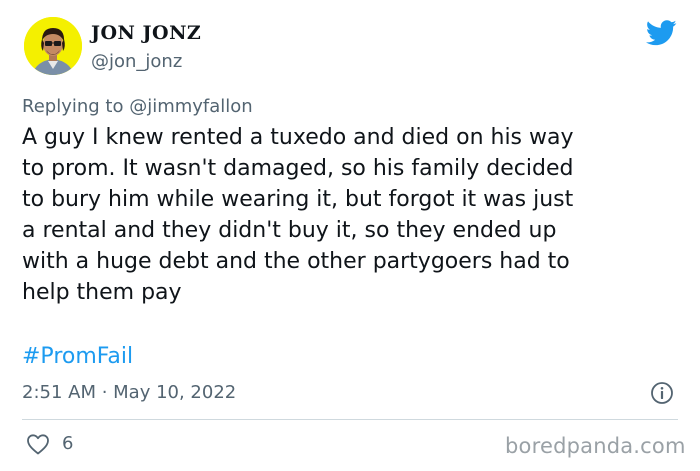 Image resolution: width=700 pixels, height=471 pixels. What do you see at coordinates (53, 46) in the screenshot?
I see `avatar` at bounding box center [53, 46].